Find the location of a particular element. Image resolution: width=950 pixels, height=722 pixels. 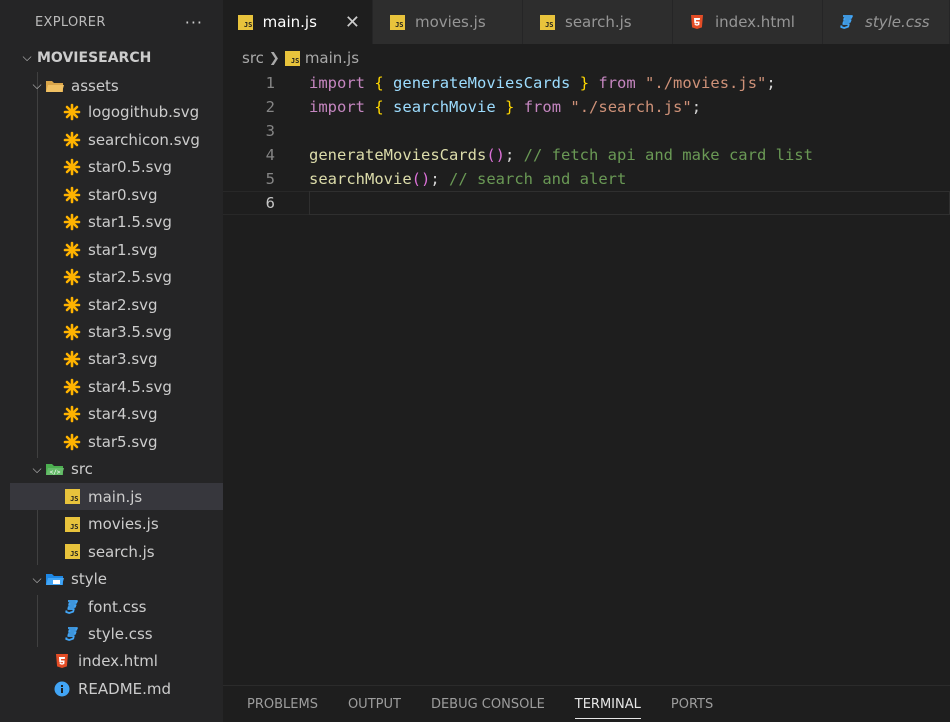

explorer-title: EXPLORER is located at coordinates (70, 22).